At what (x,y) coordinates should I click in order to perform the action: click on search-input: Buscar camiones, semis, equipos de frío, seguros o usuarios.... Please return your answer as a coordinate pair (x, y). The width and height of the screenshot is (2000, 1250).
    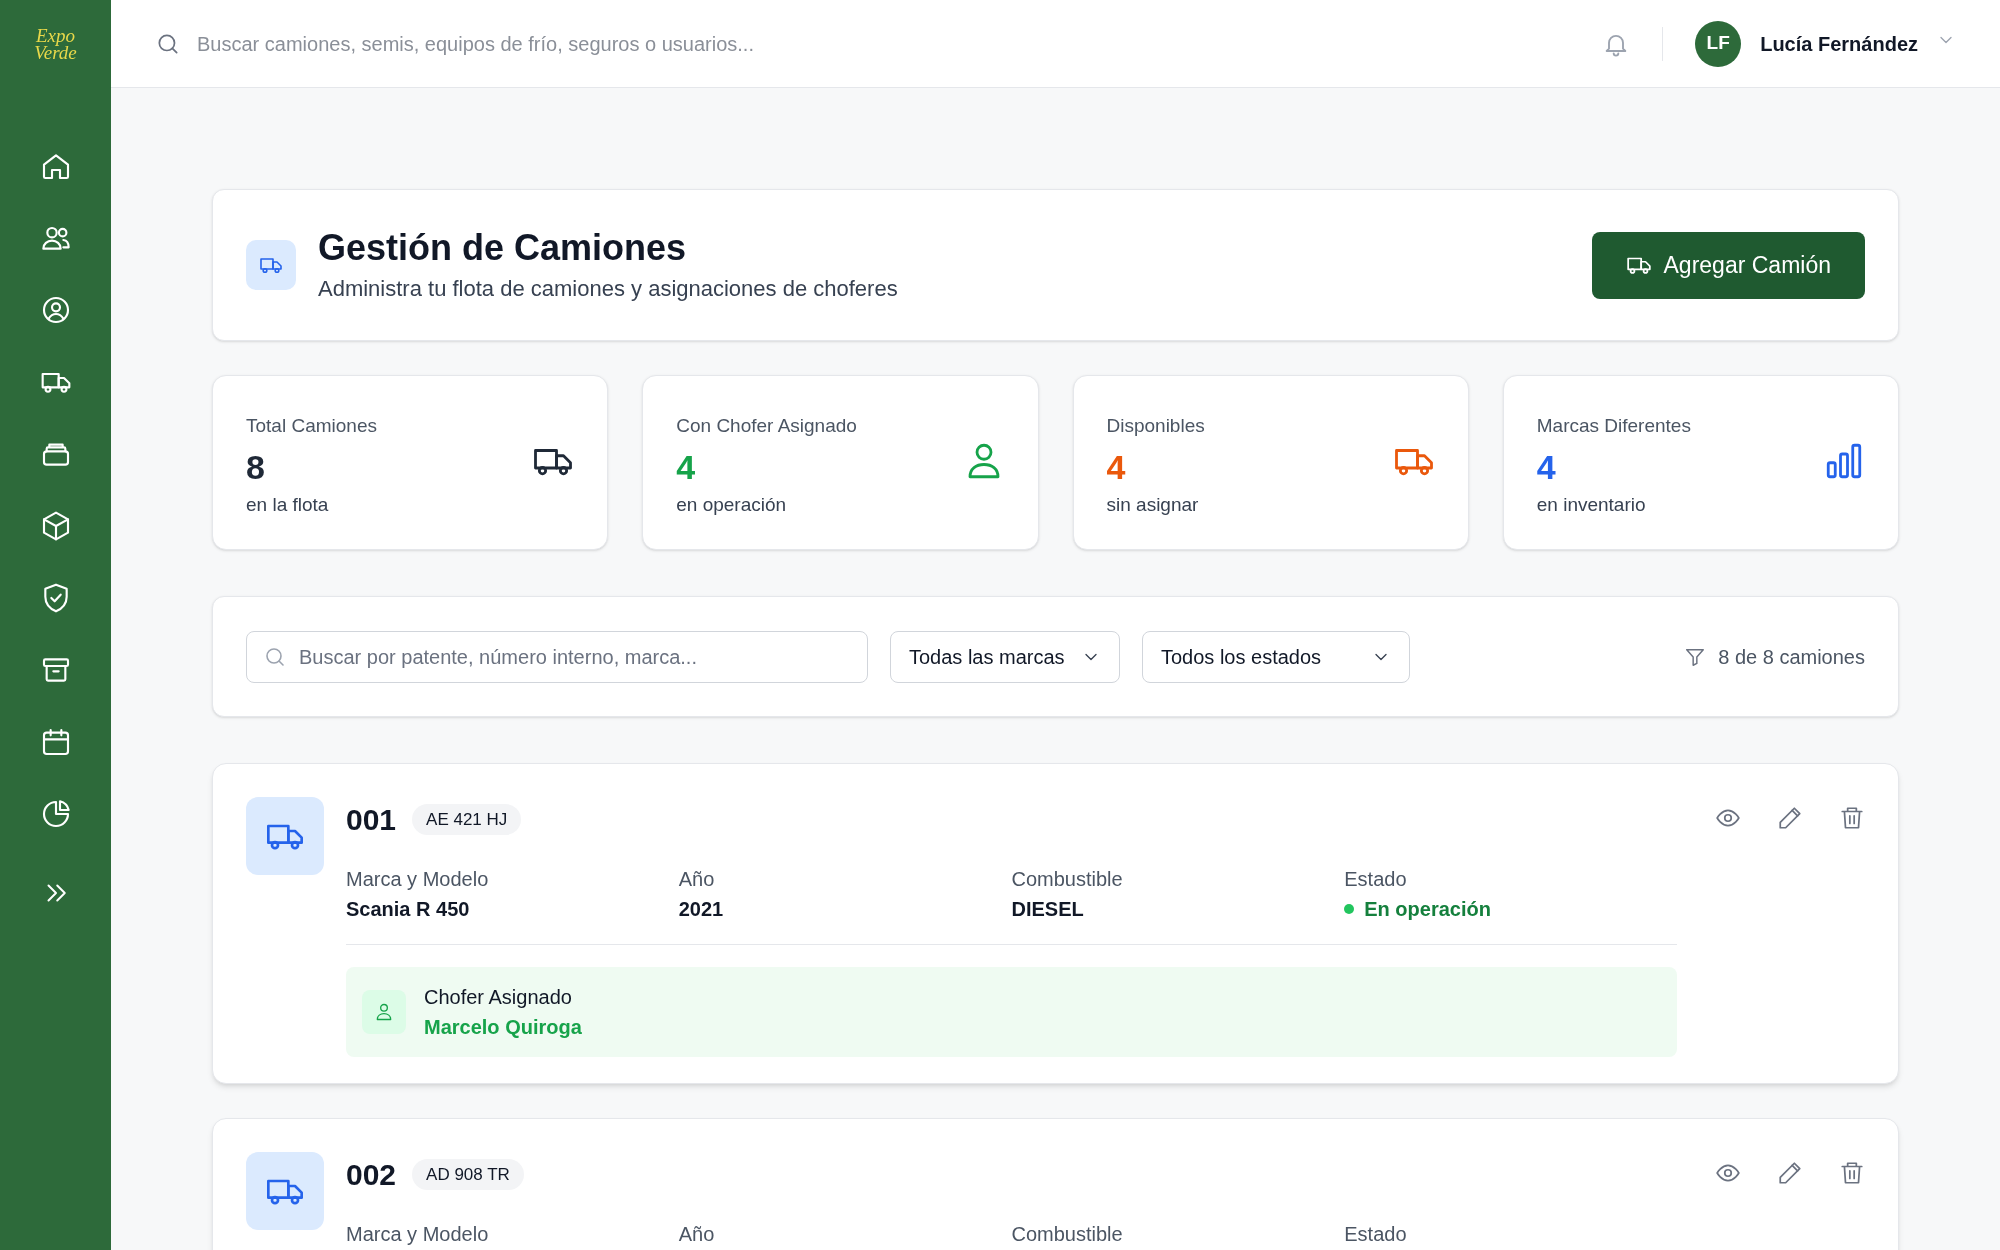
    Looking at the image, I should click on (900, 43).